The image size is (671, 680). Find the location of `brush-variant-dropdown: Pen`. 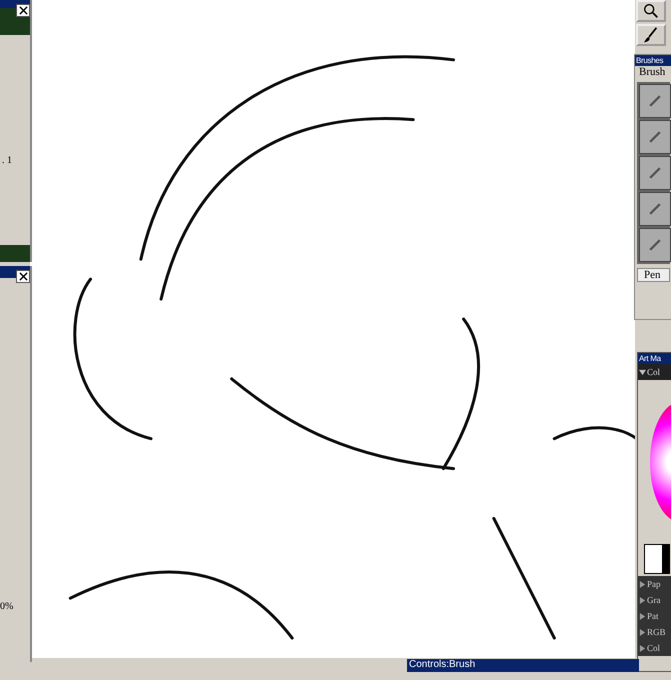

brush-variant-dropdown: Pen is located at coordinates (653, 275).